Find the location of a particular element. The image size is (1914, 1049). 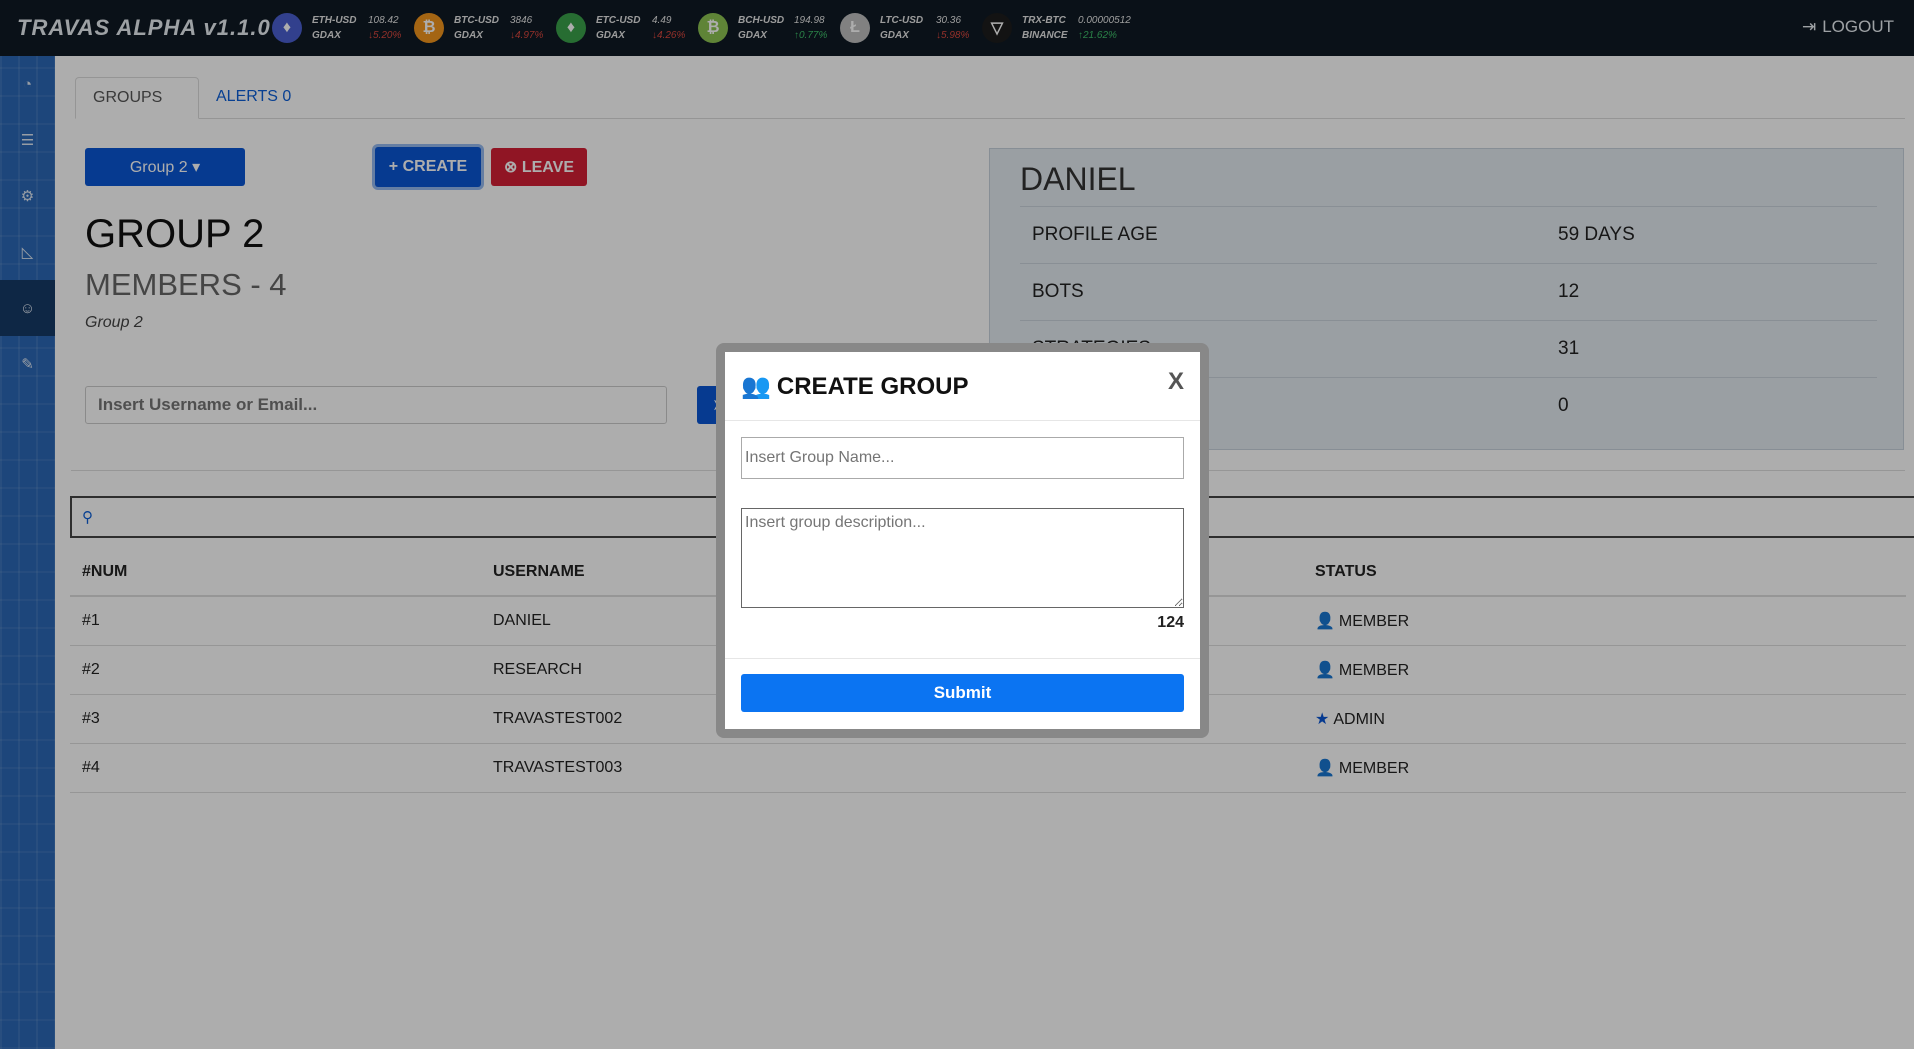

submit-button: Submit is located at coordinates (962, 693).